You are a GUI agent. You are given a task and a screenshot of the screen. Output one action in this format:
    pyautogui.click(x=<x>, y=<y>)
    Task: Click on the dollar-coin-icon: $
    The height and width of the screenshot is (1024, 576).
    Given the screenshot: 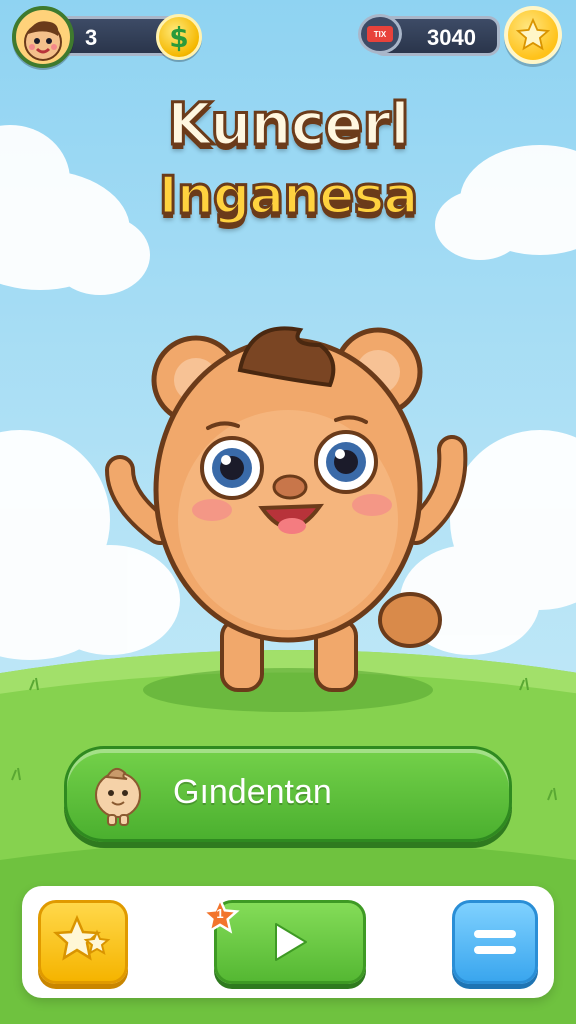 What is the action you would take?
    pyautogui.click(x=179, y=37)
    